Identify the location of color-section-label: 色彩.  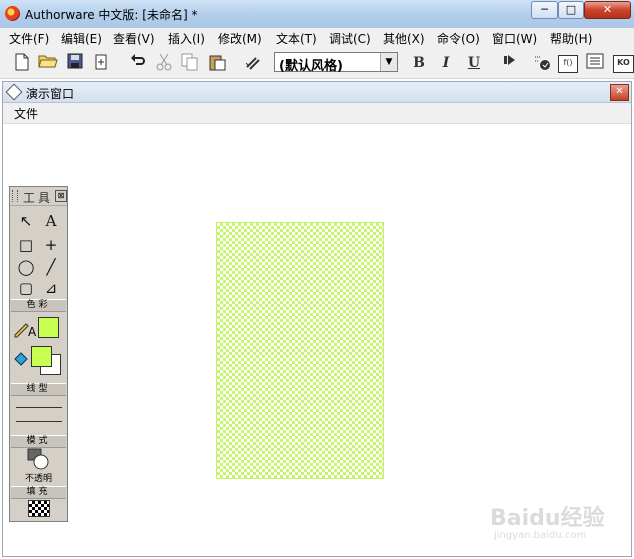
(38, 305).